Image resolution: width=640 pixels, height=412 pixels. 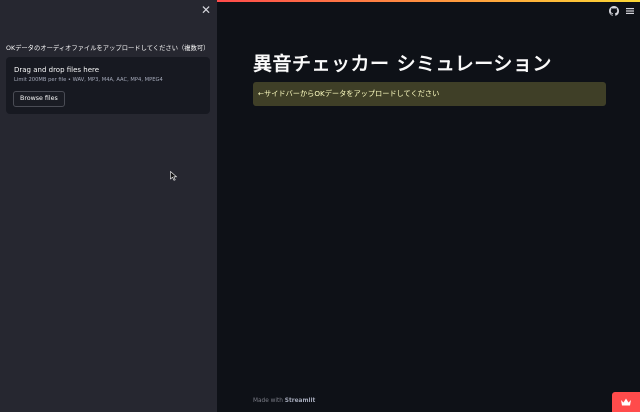 What do you see at coordinates (269, 401) in the screenshot?
I see `footer-prefix: Made with` at bounding box center [269, 401].